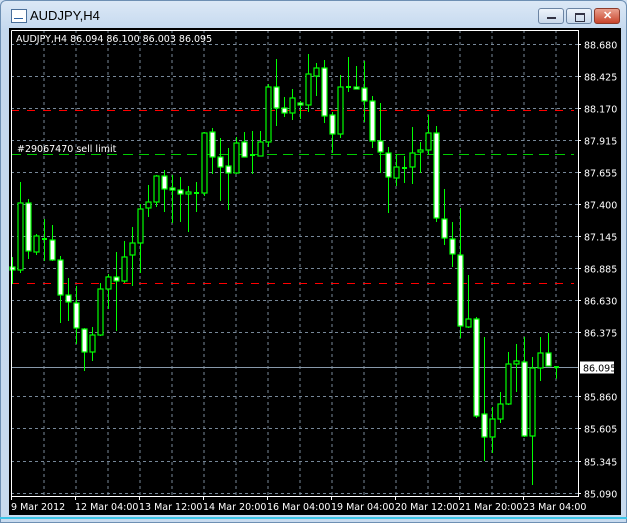  I want to click on date-label: 19 Mar 04:00, so click(362, 507).